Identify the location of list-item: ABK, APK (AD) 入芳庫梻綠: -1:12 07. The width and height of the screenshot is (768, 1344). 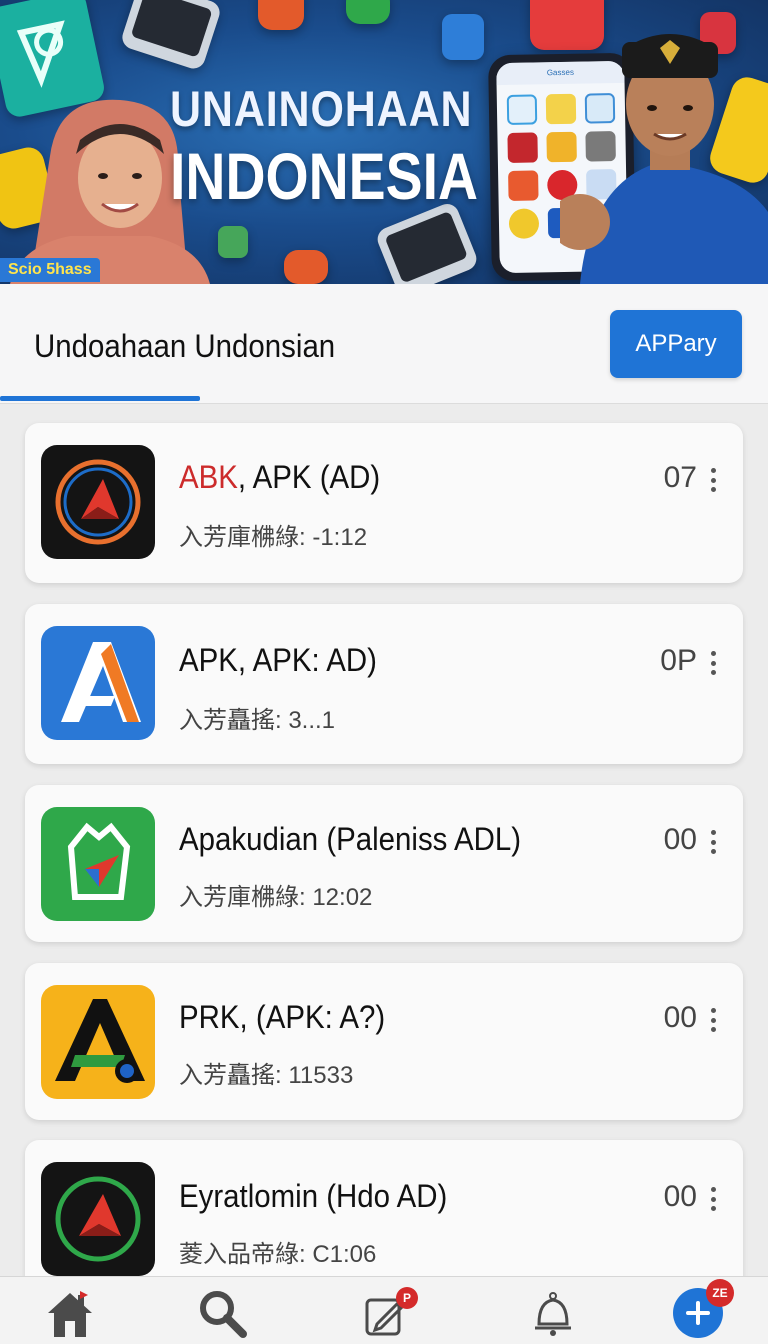
(384, 503).